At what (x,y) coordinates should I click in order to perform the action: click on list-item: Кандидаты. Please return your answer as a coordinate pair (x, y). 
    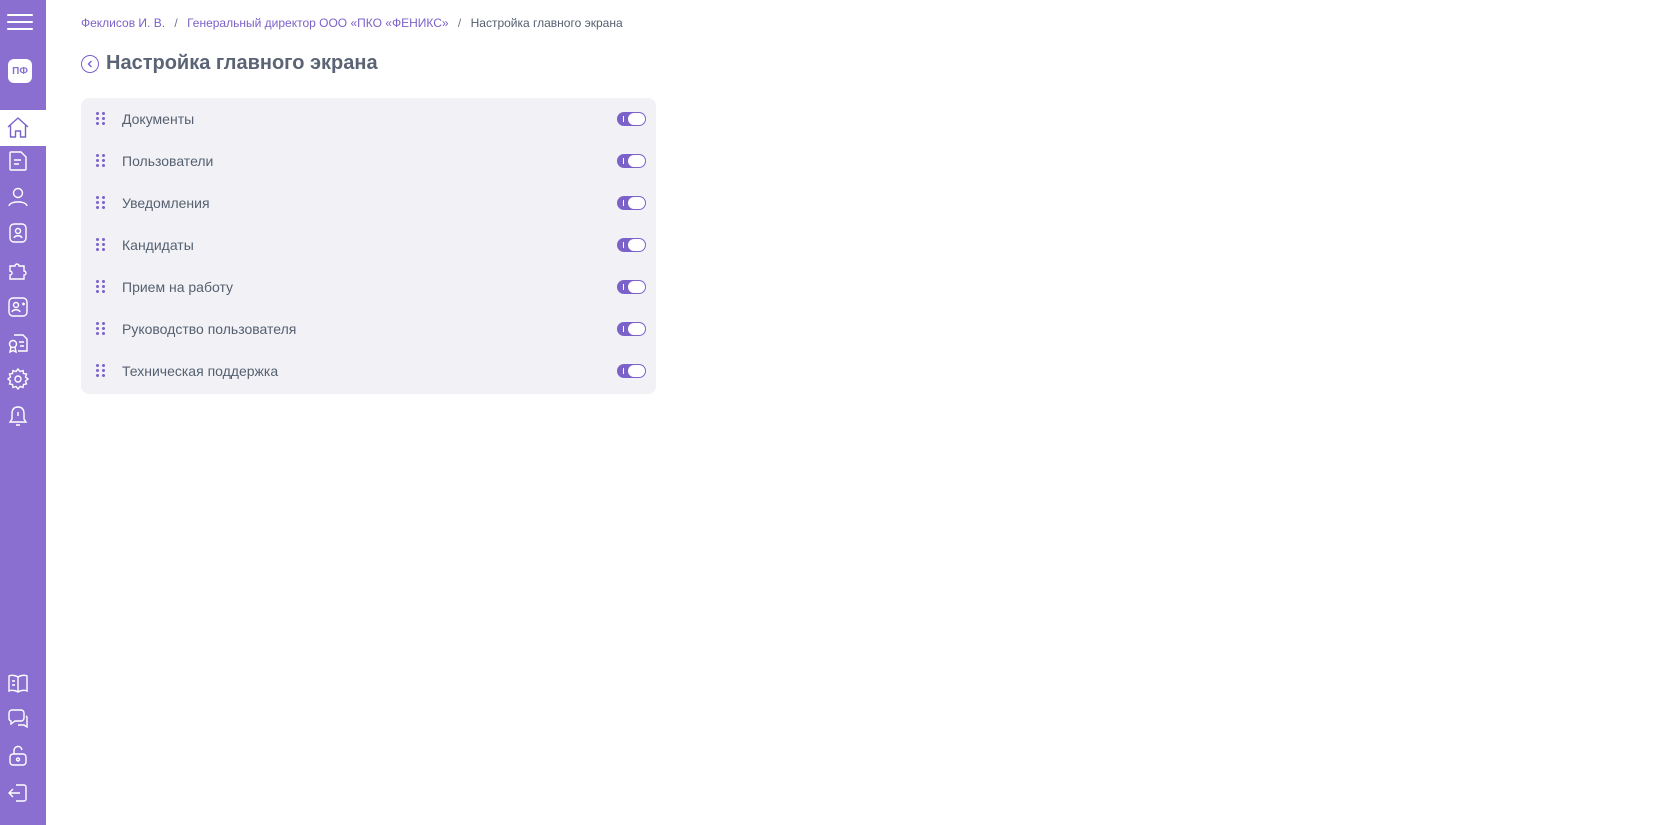
    Looking at the image, I should click on (368, 245).